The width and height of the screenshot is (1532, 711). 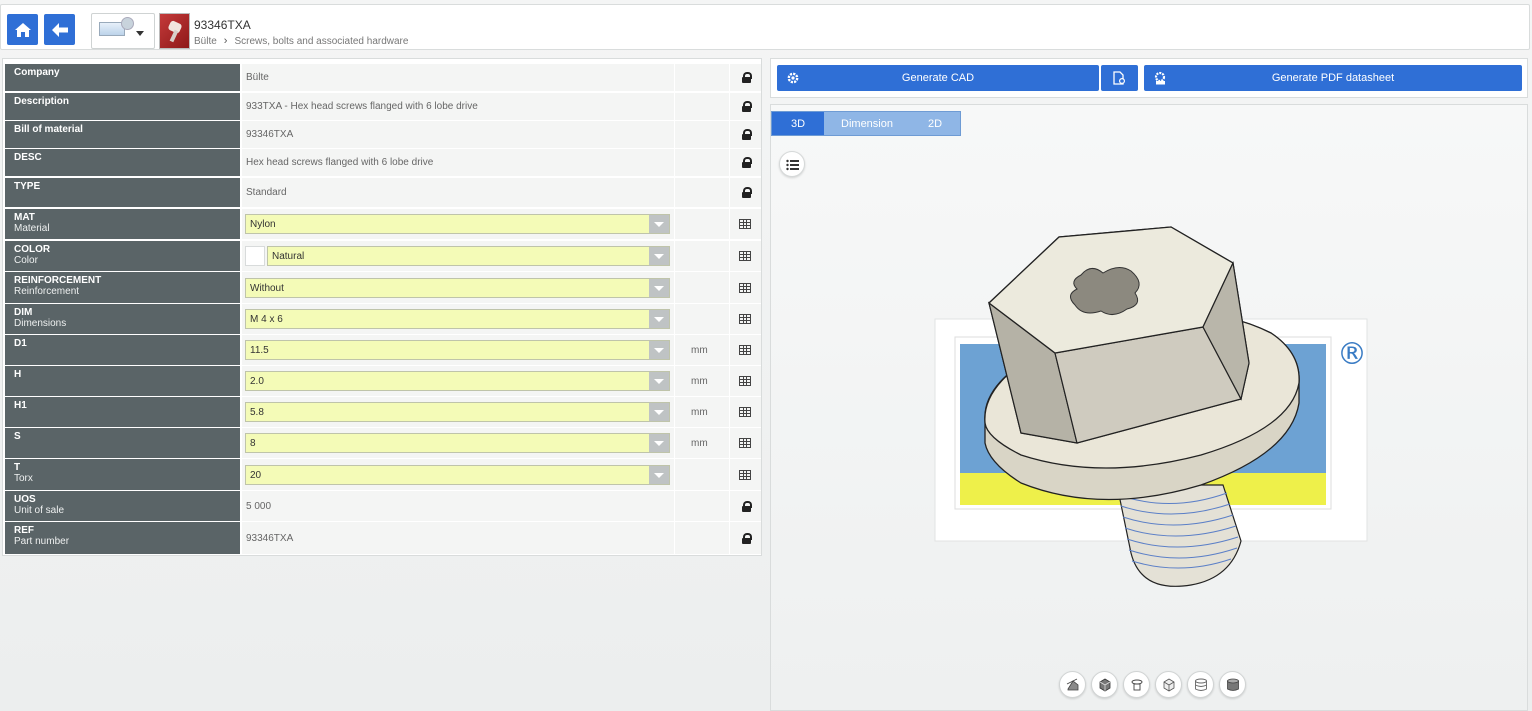 I want to click on attribute-row: COLOR Color Natural, so click(x=383, y=256).